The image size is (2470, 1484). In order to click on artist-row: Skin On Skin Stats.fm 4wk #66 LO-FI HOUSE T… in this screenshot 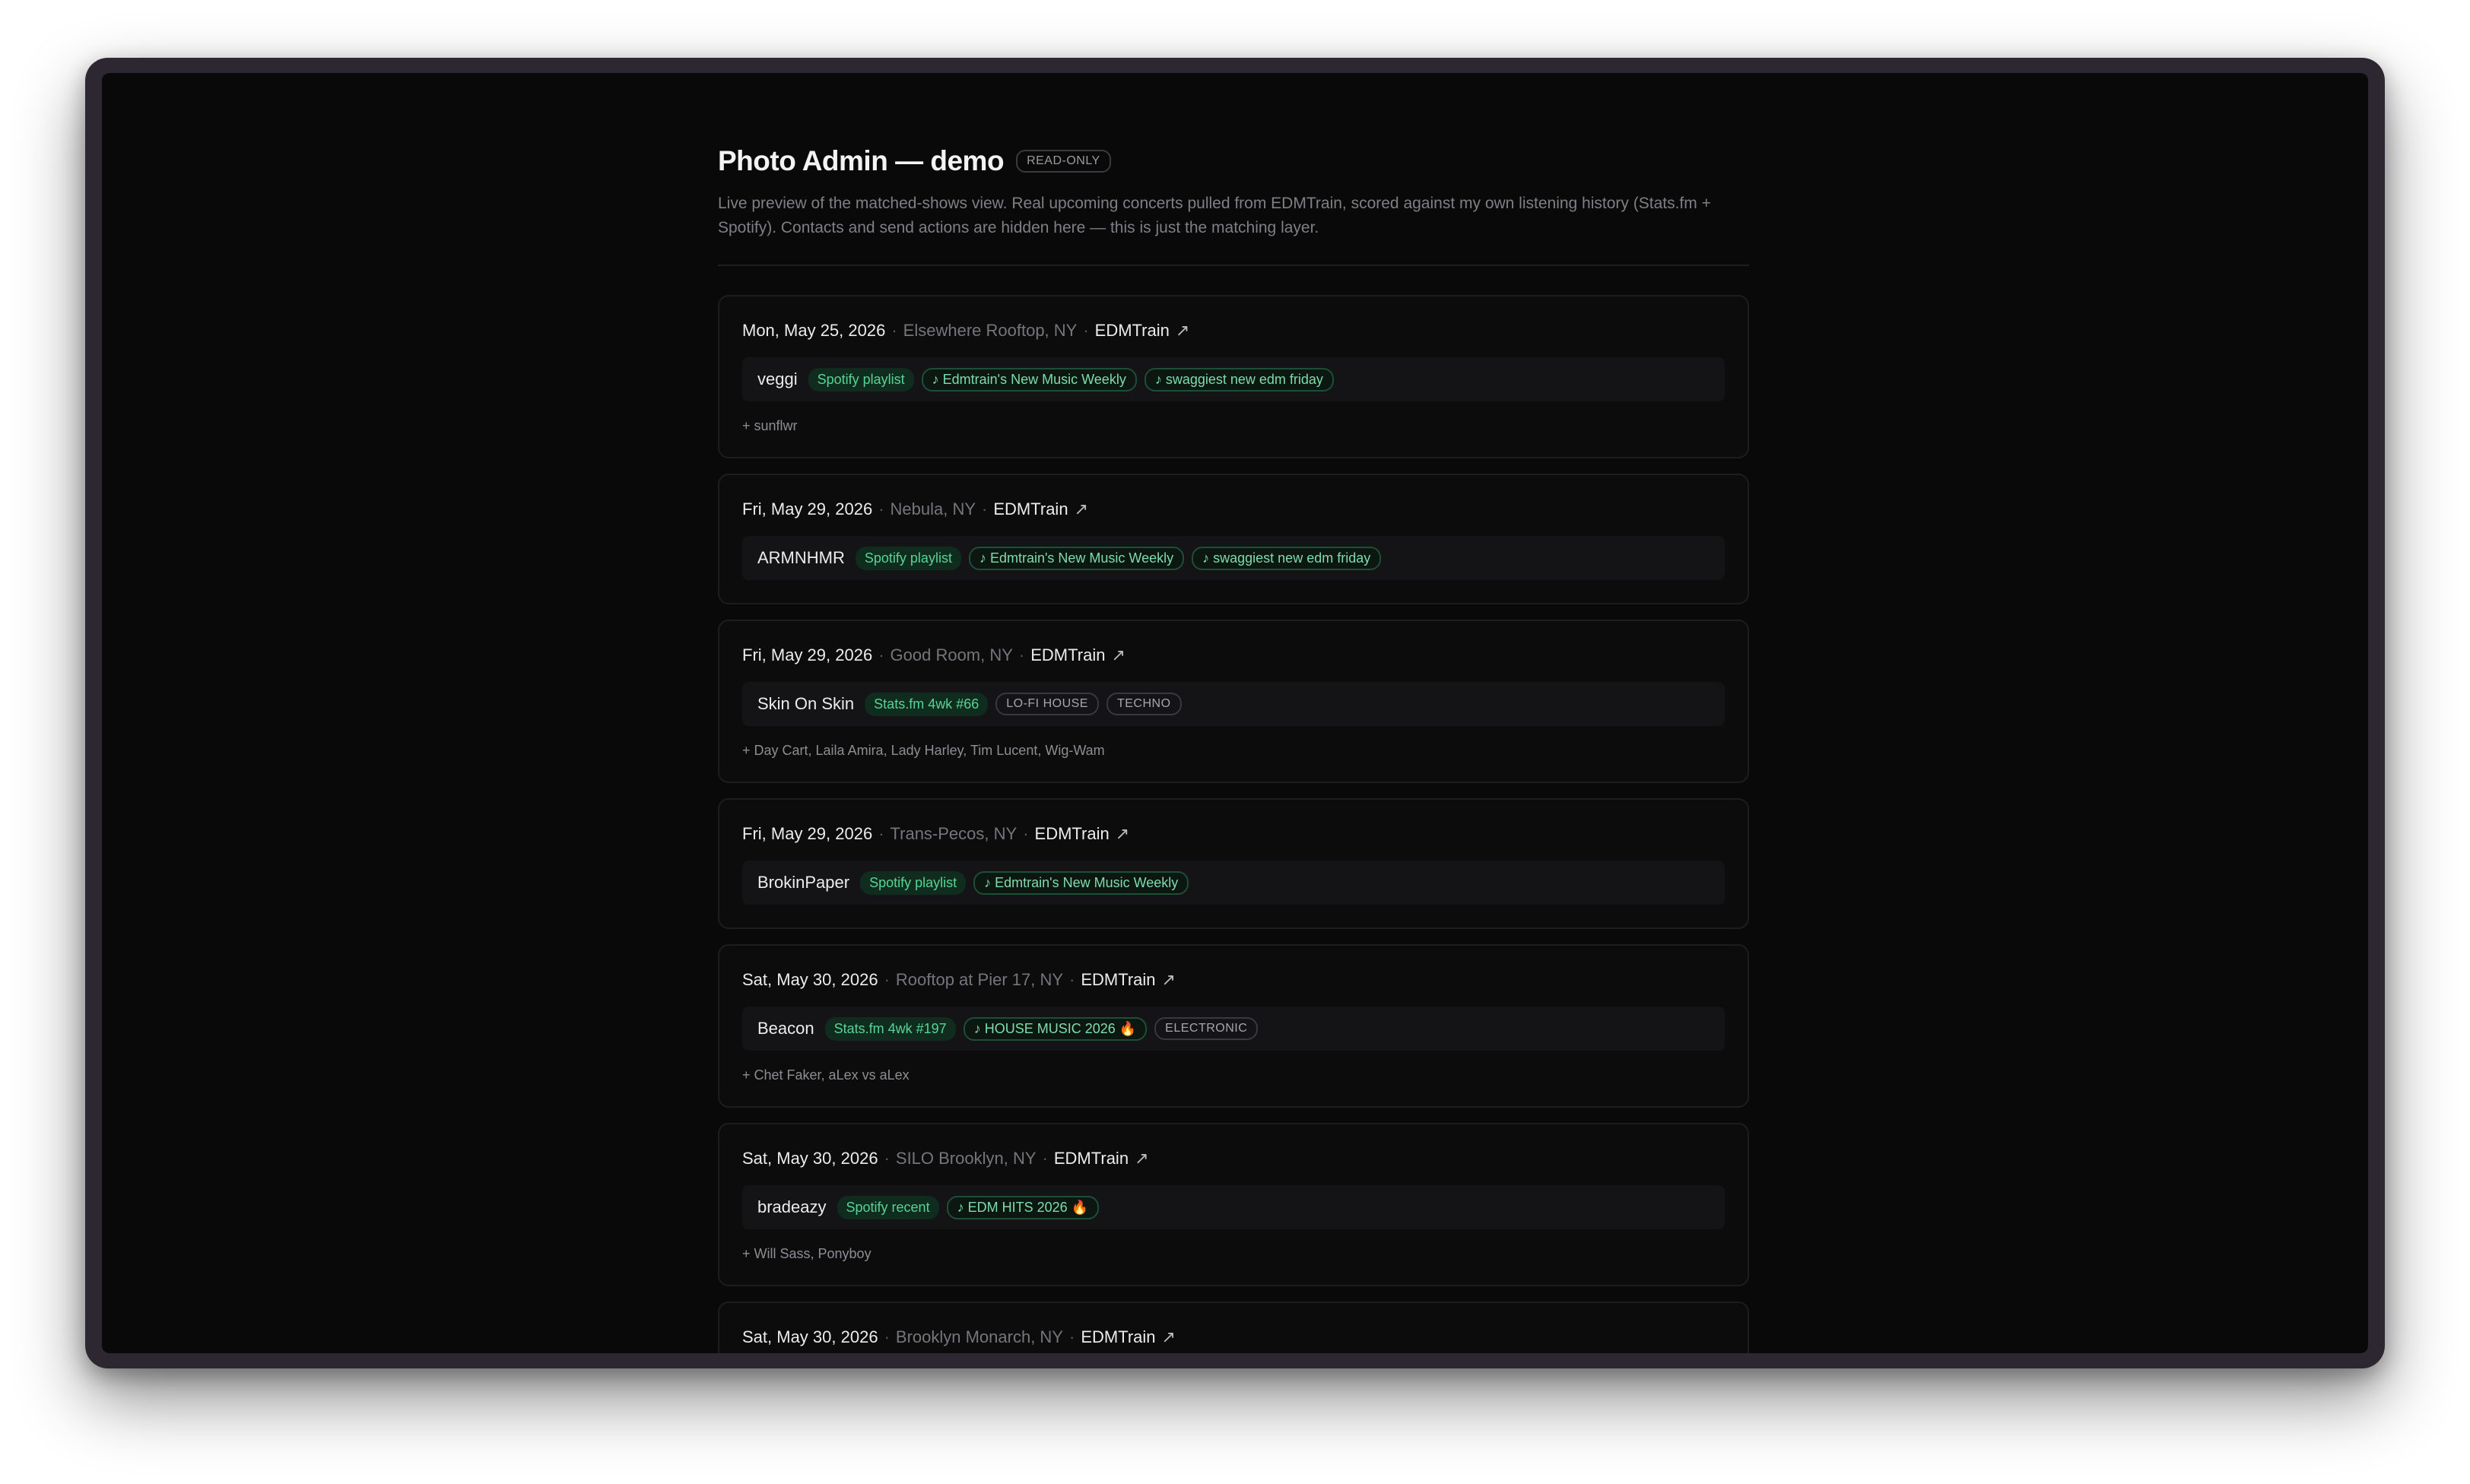, I will do `click(1233, 704)`.